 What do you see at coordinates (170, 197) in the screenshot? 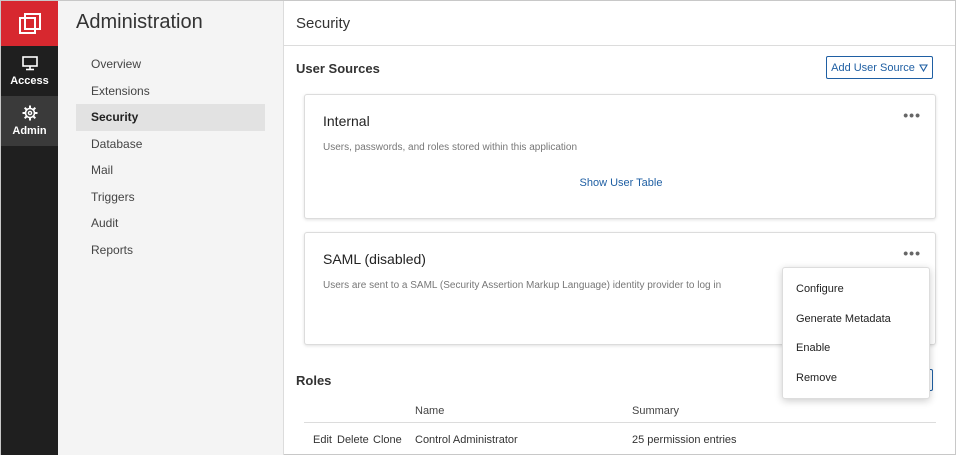
I see `nav-item-triggers: Triggers` at bounding box center [170, 197].